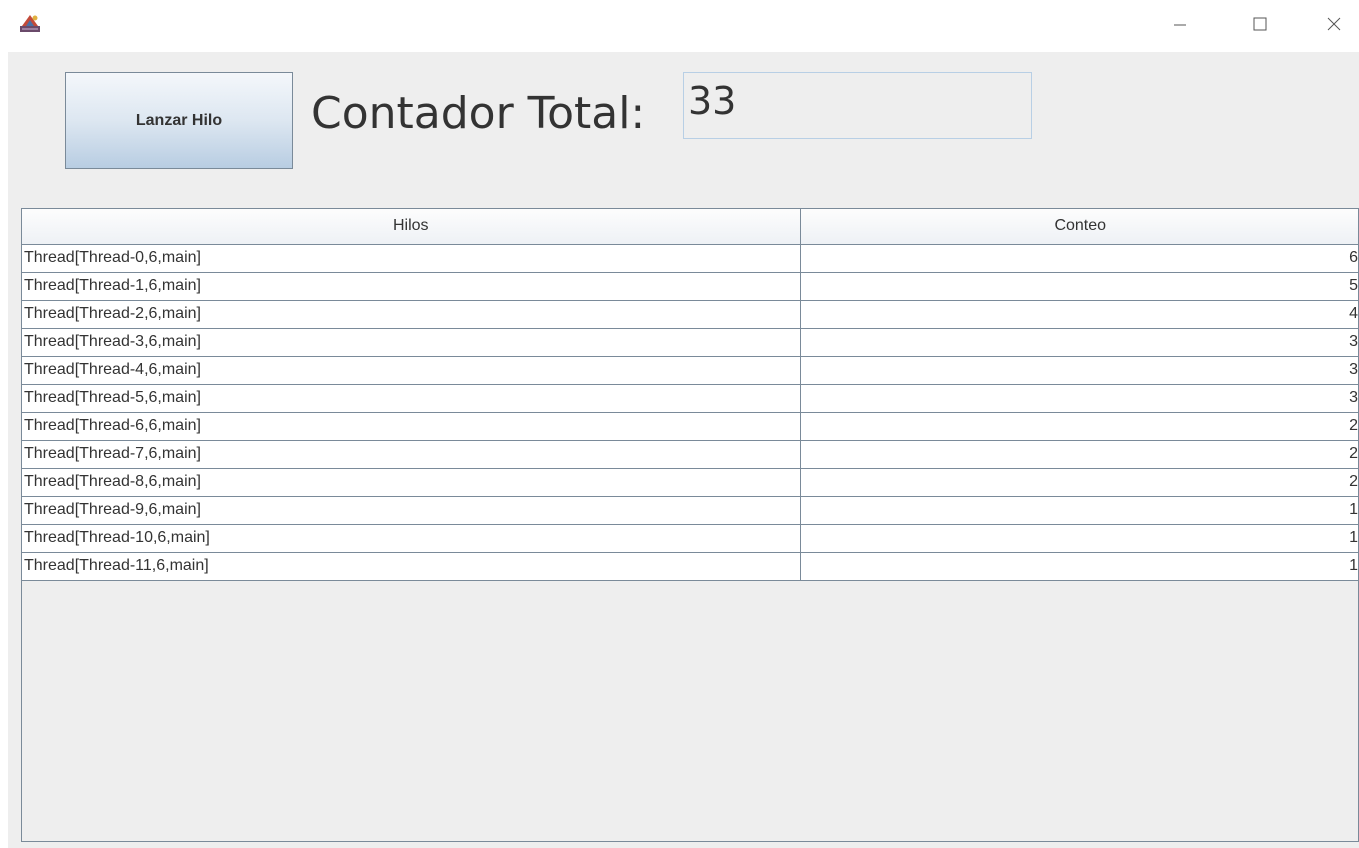  I want to click on thread-name-cell: Thread[Thread-4,6,main], so click(411, 370).